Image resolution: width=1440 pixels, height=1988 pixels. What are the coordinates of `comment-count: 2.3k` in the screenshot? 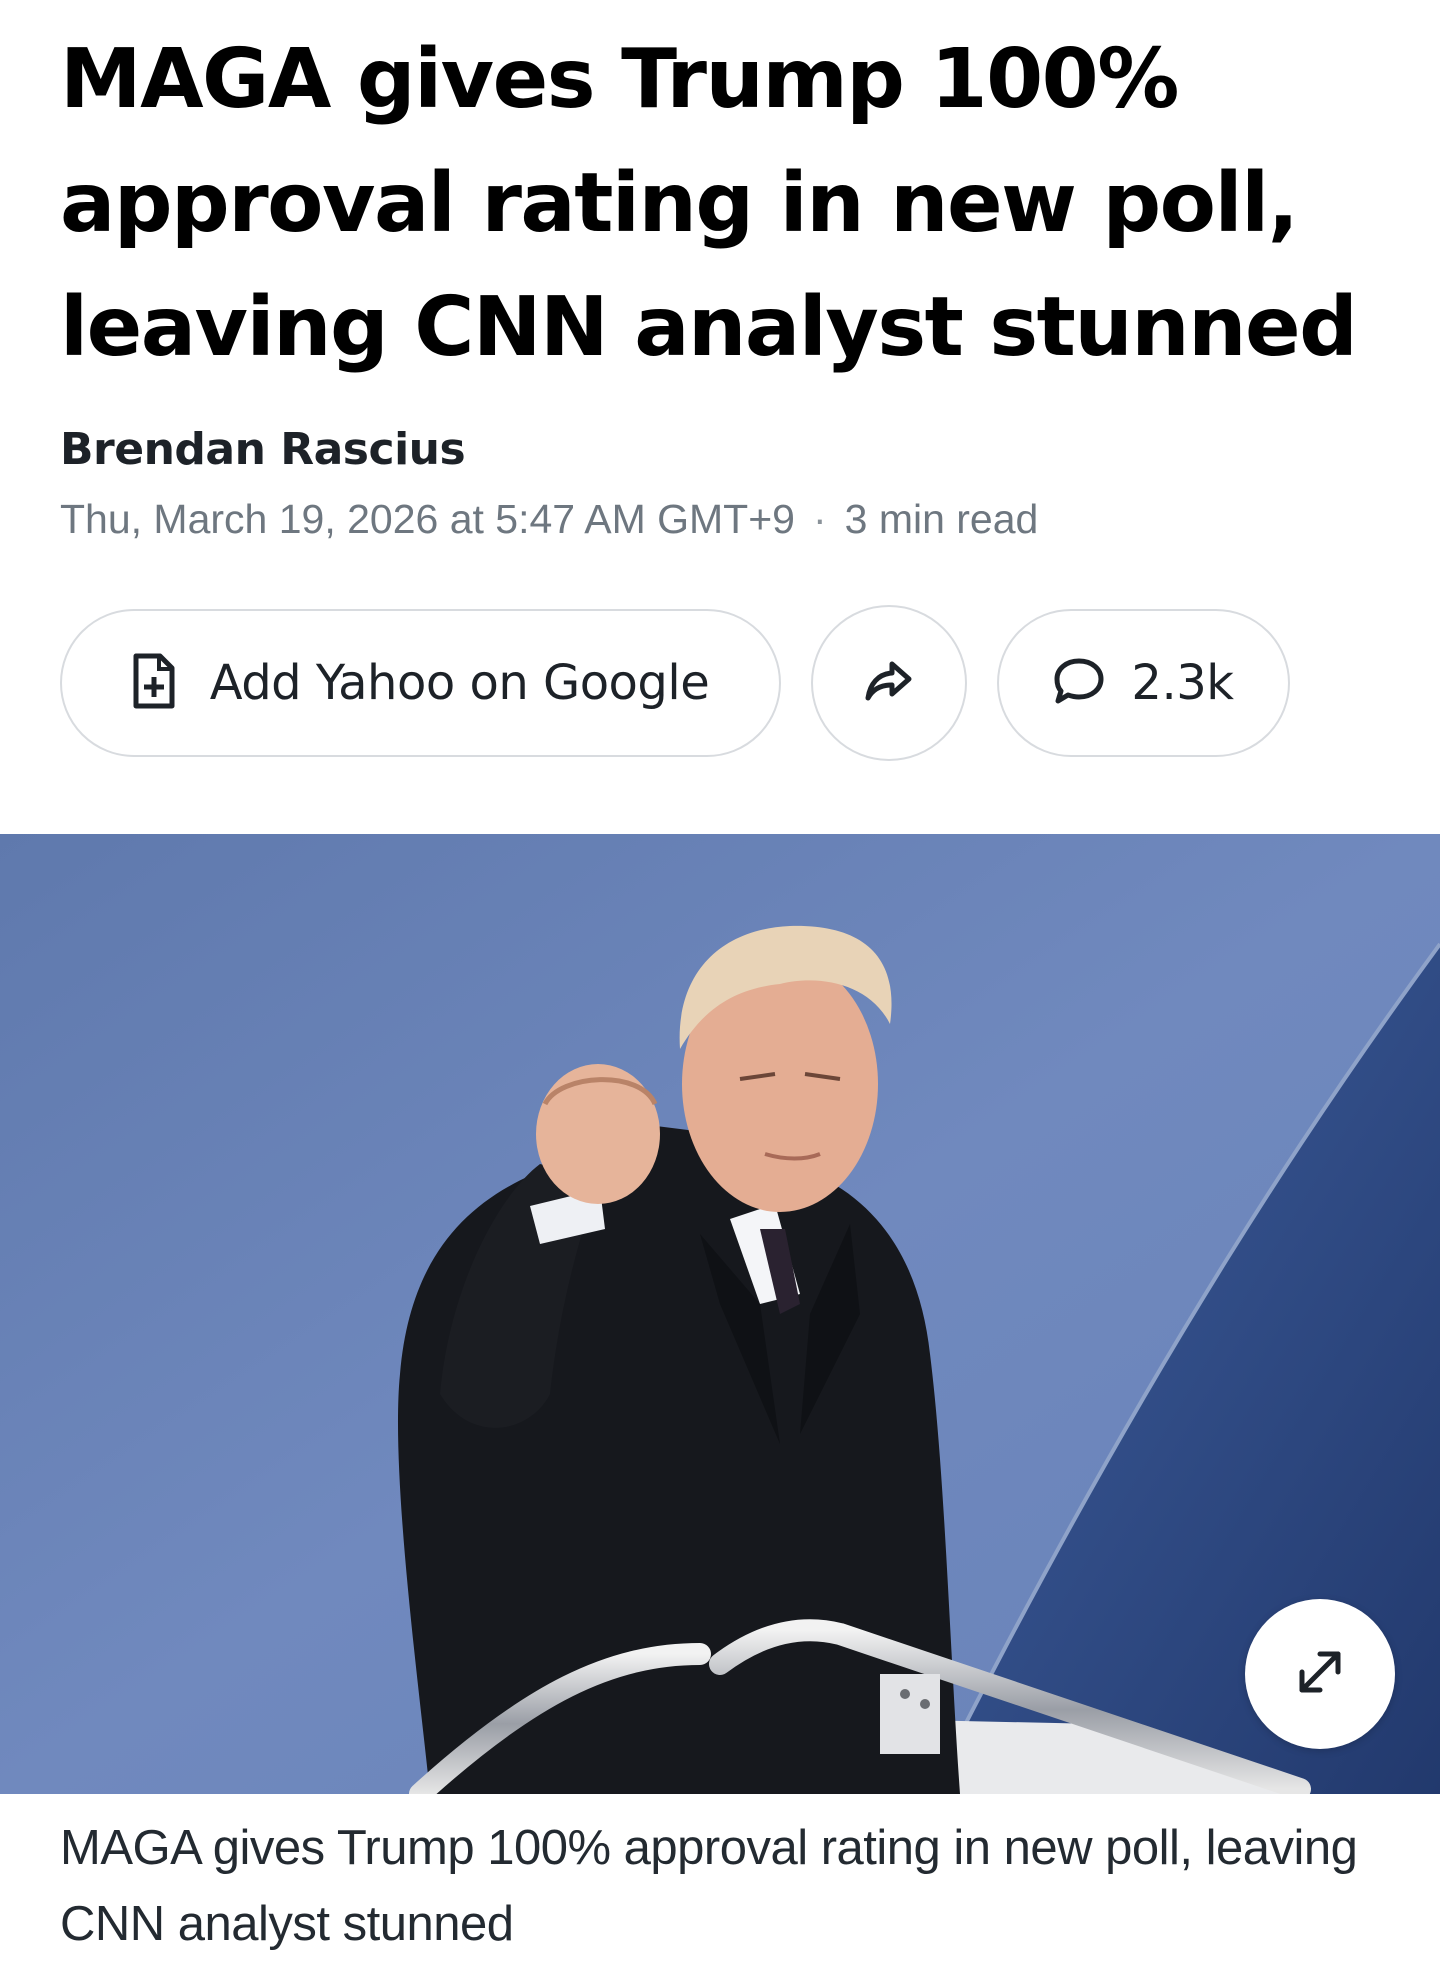 It's located at (1182, 683).